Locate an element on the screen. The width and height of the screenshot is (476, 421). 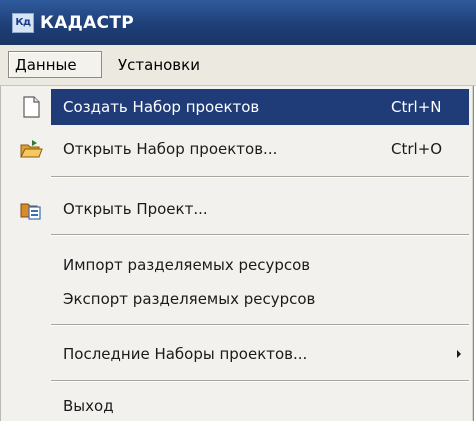
menu-item-shortcut: Ctrl+O is located at coordinates (417, 149).